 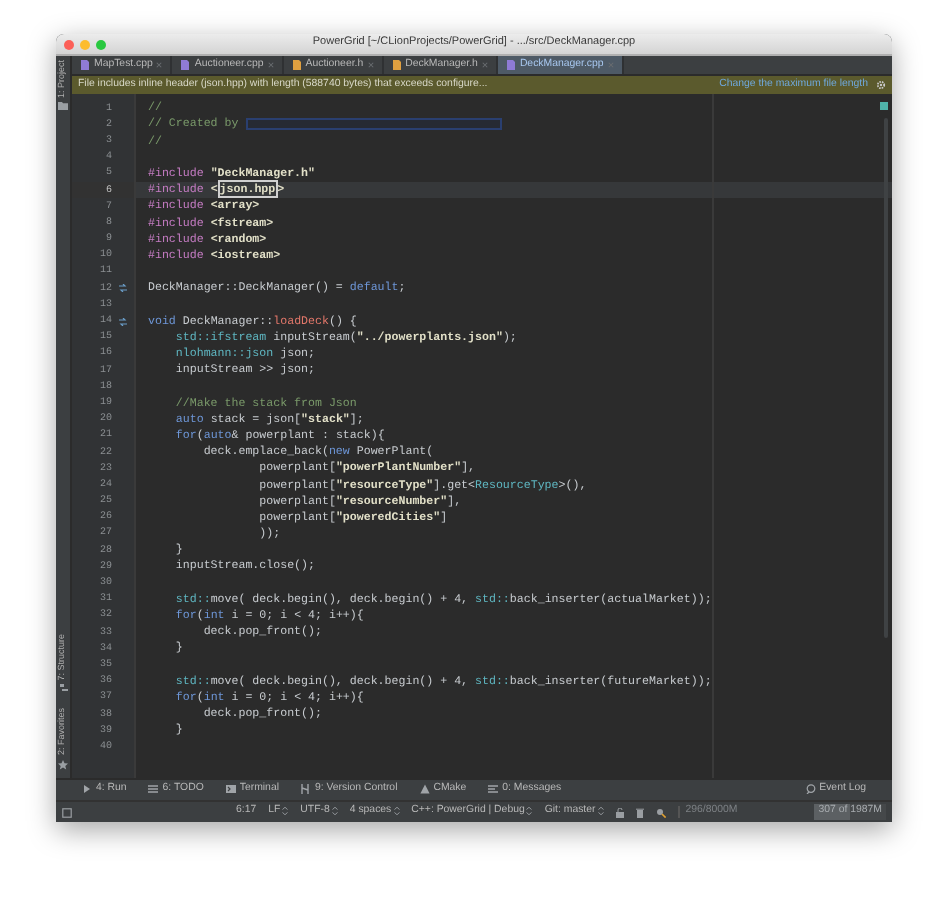 I want to click on terminal-icon, so click(x=230, y=789).